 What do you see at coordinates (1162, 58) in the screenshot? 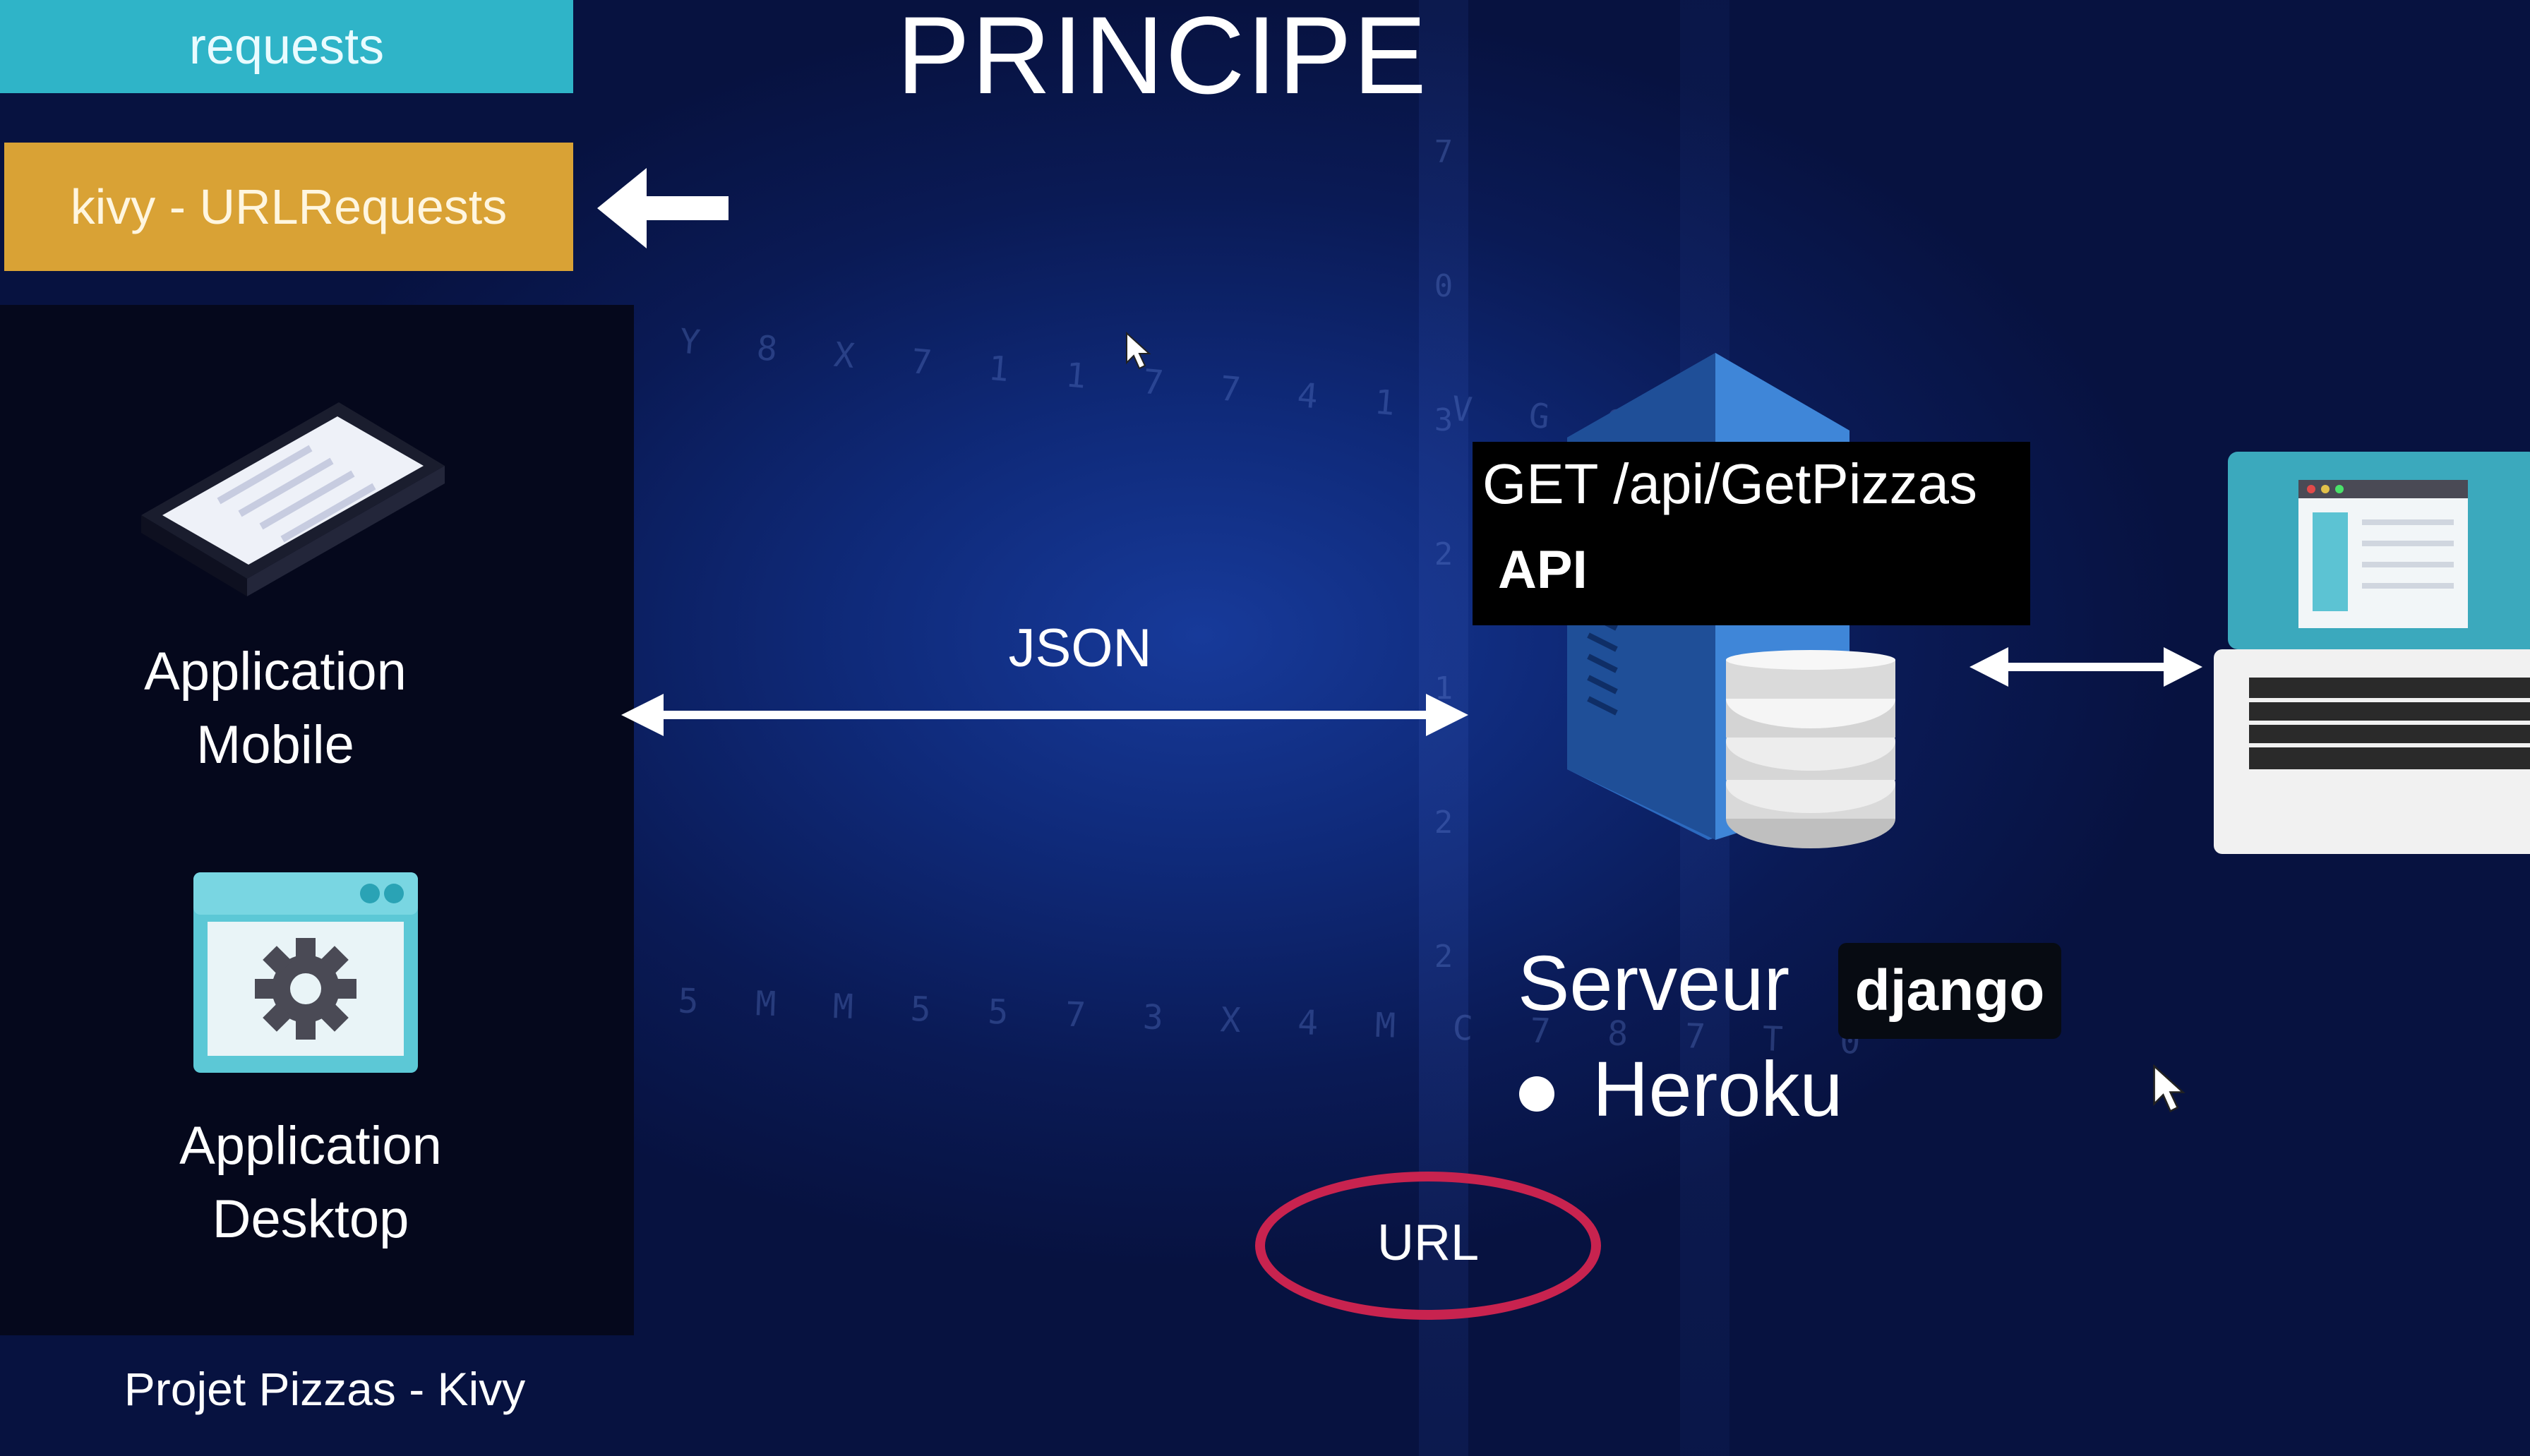
I see `slide-title: PRINCIPE` at bounding box center [1162, 58].